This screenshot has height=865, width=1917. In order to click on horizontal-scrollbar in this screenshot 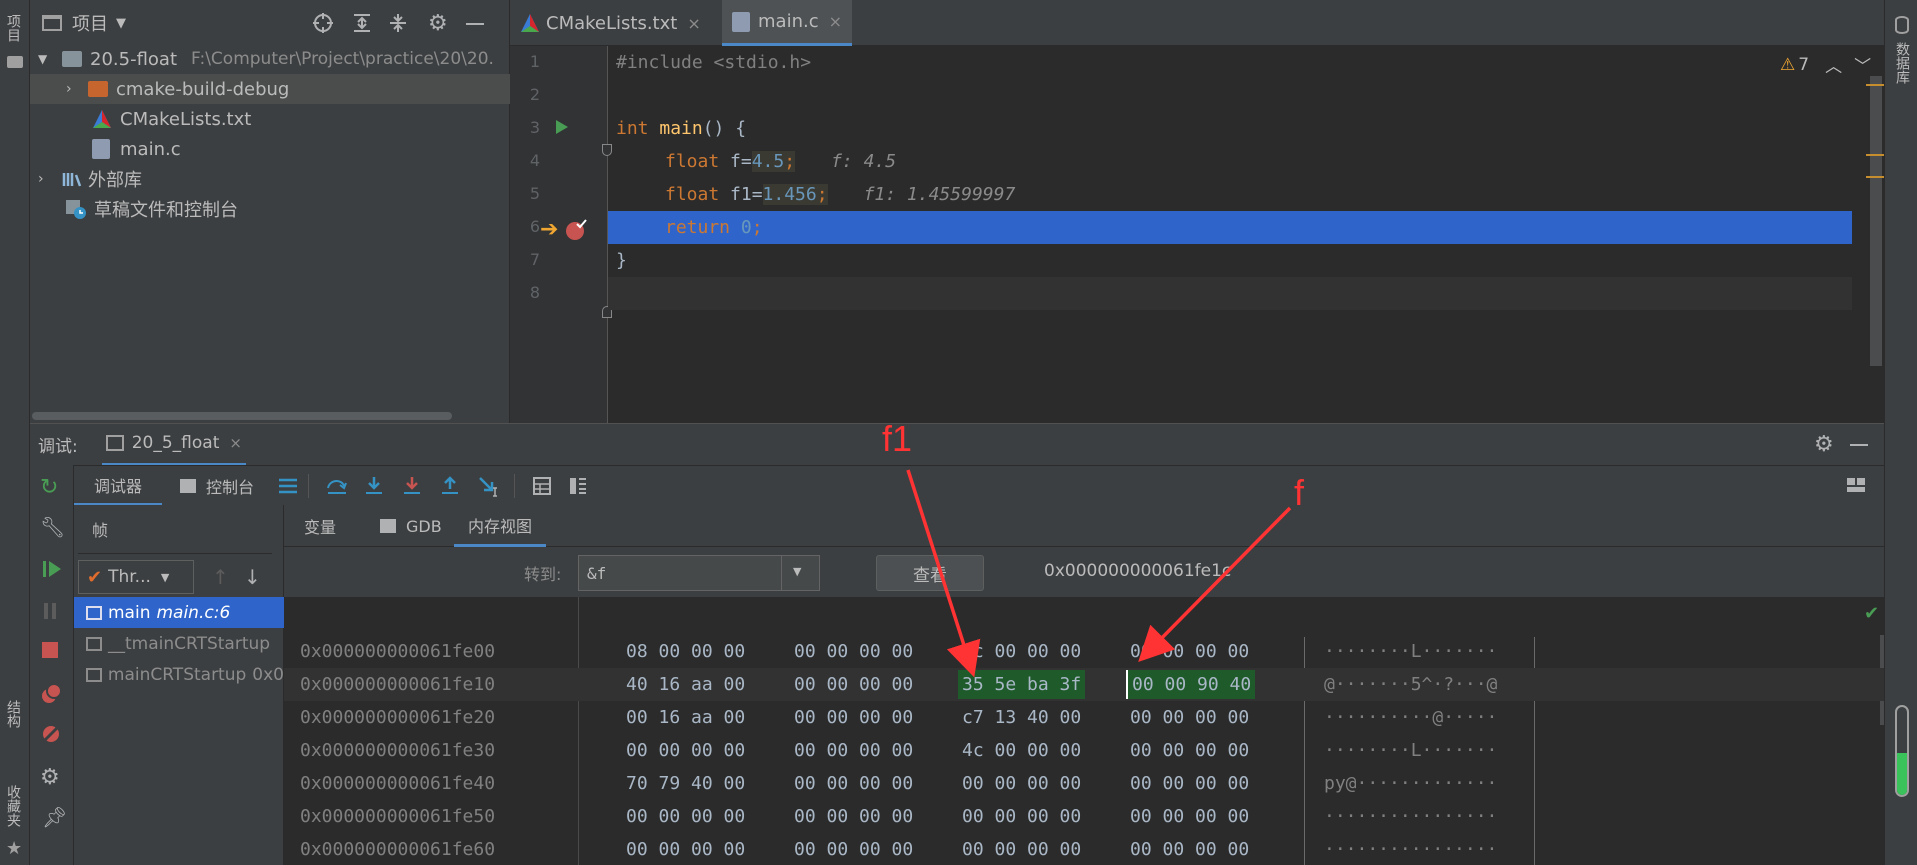, I will do `click(242, 416)`.